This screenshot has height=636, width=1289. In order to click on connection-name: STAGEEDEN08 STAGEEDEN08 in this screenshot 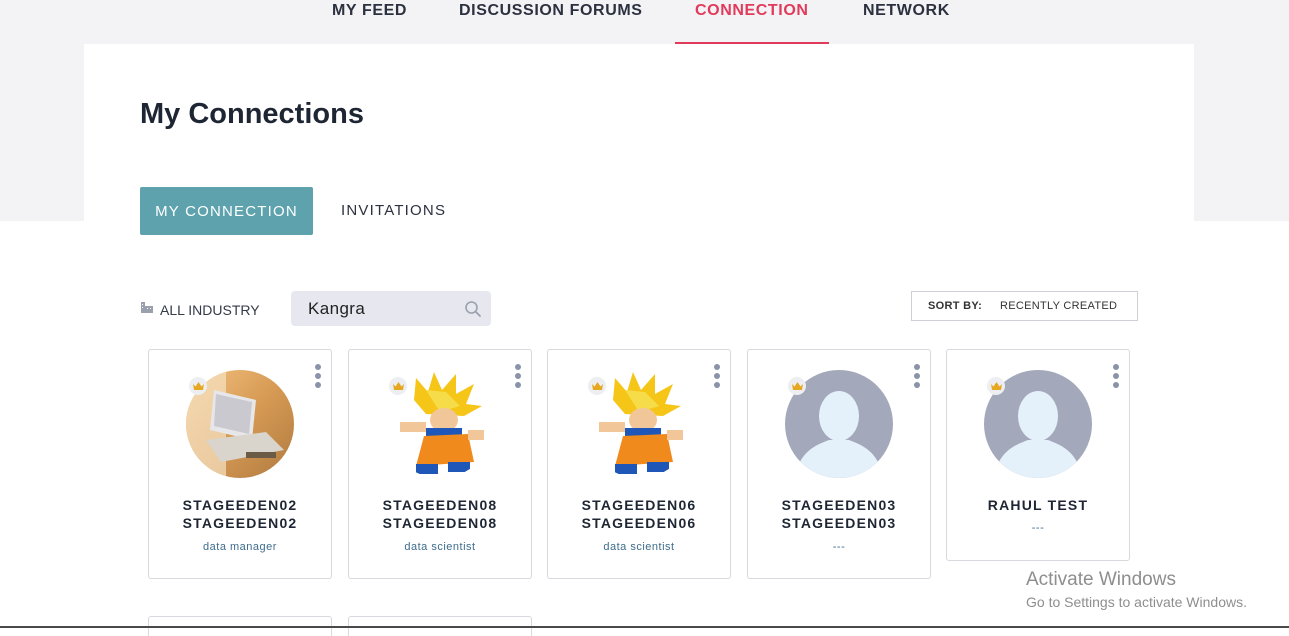, I will do `click(440, 514)`.